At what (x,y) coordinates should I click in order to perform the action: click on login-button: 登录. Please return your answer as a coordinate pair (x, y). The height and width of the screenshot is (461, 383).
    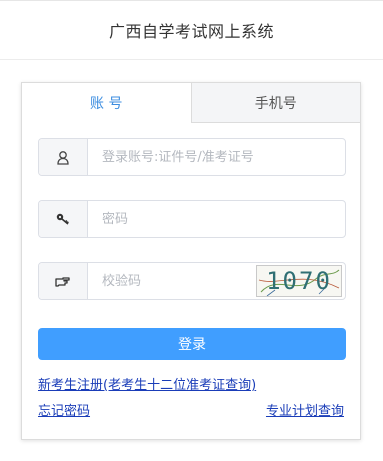
    Looking at the image, I should click on (192, 344).